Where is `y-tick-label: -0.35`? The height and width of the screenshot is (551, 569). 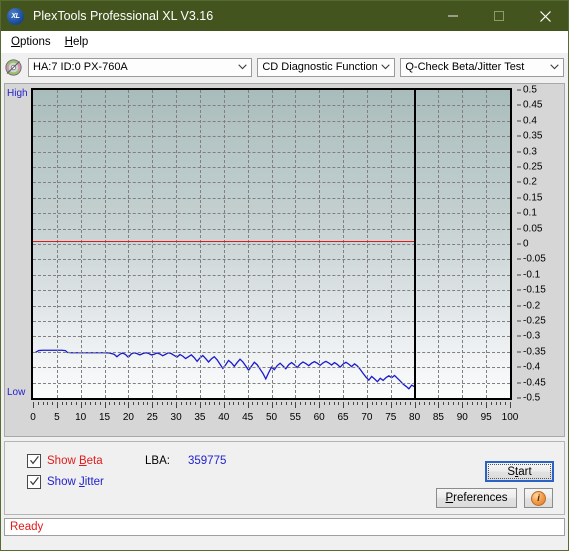
y-tick-label: -0.35 is located at coordinates (534, 352).